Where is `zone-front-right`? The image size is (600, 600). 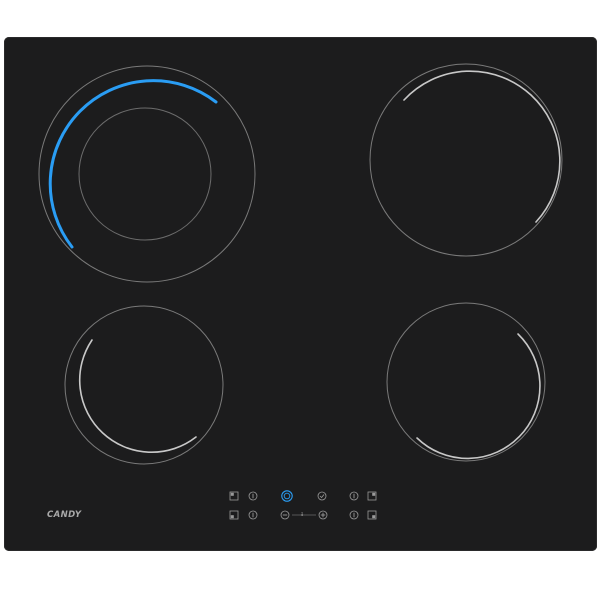
zone-front-right is located at coordinates (466, 382).